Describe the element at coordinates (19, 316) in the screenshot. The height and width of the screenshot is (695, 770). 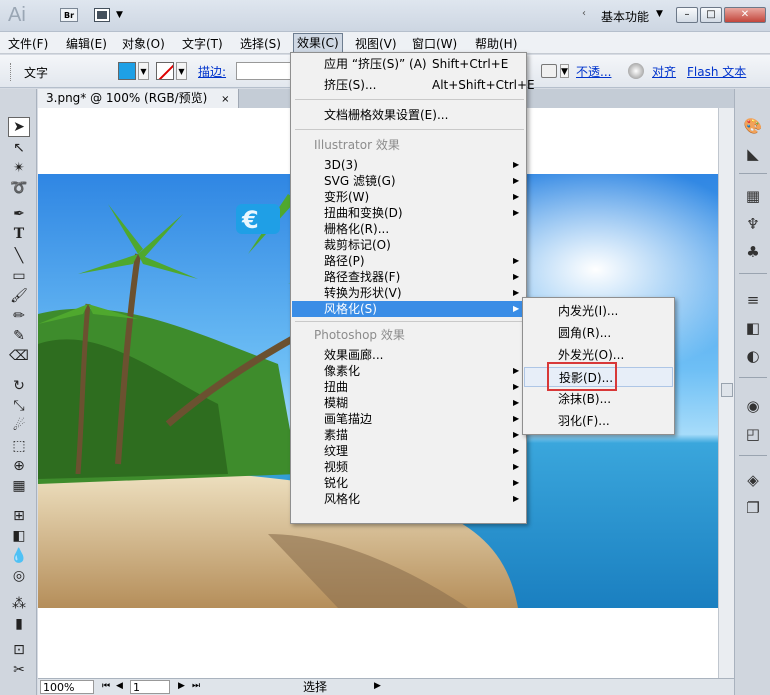
I see `pencil-tool-icon: ✏` at that location.